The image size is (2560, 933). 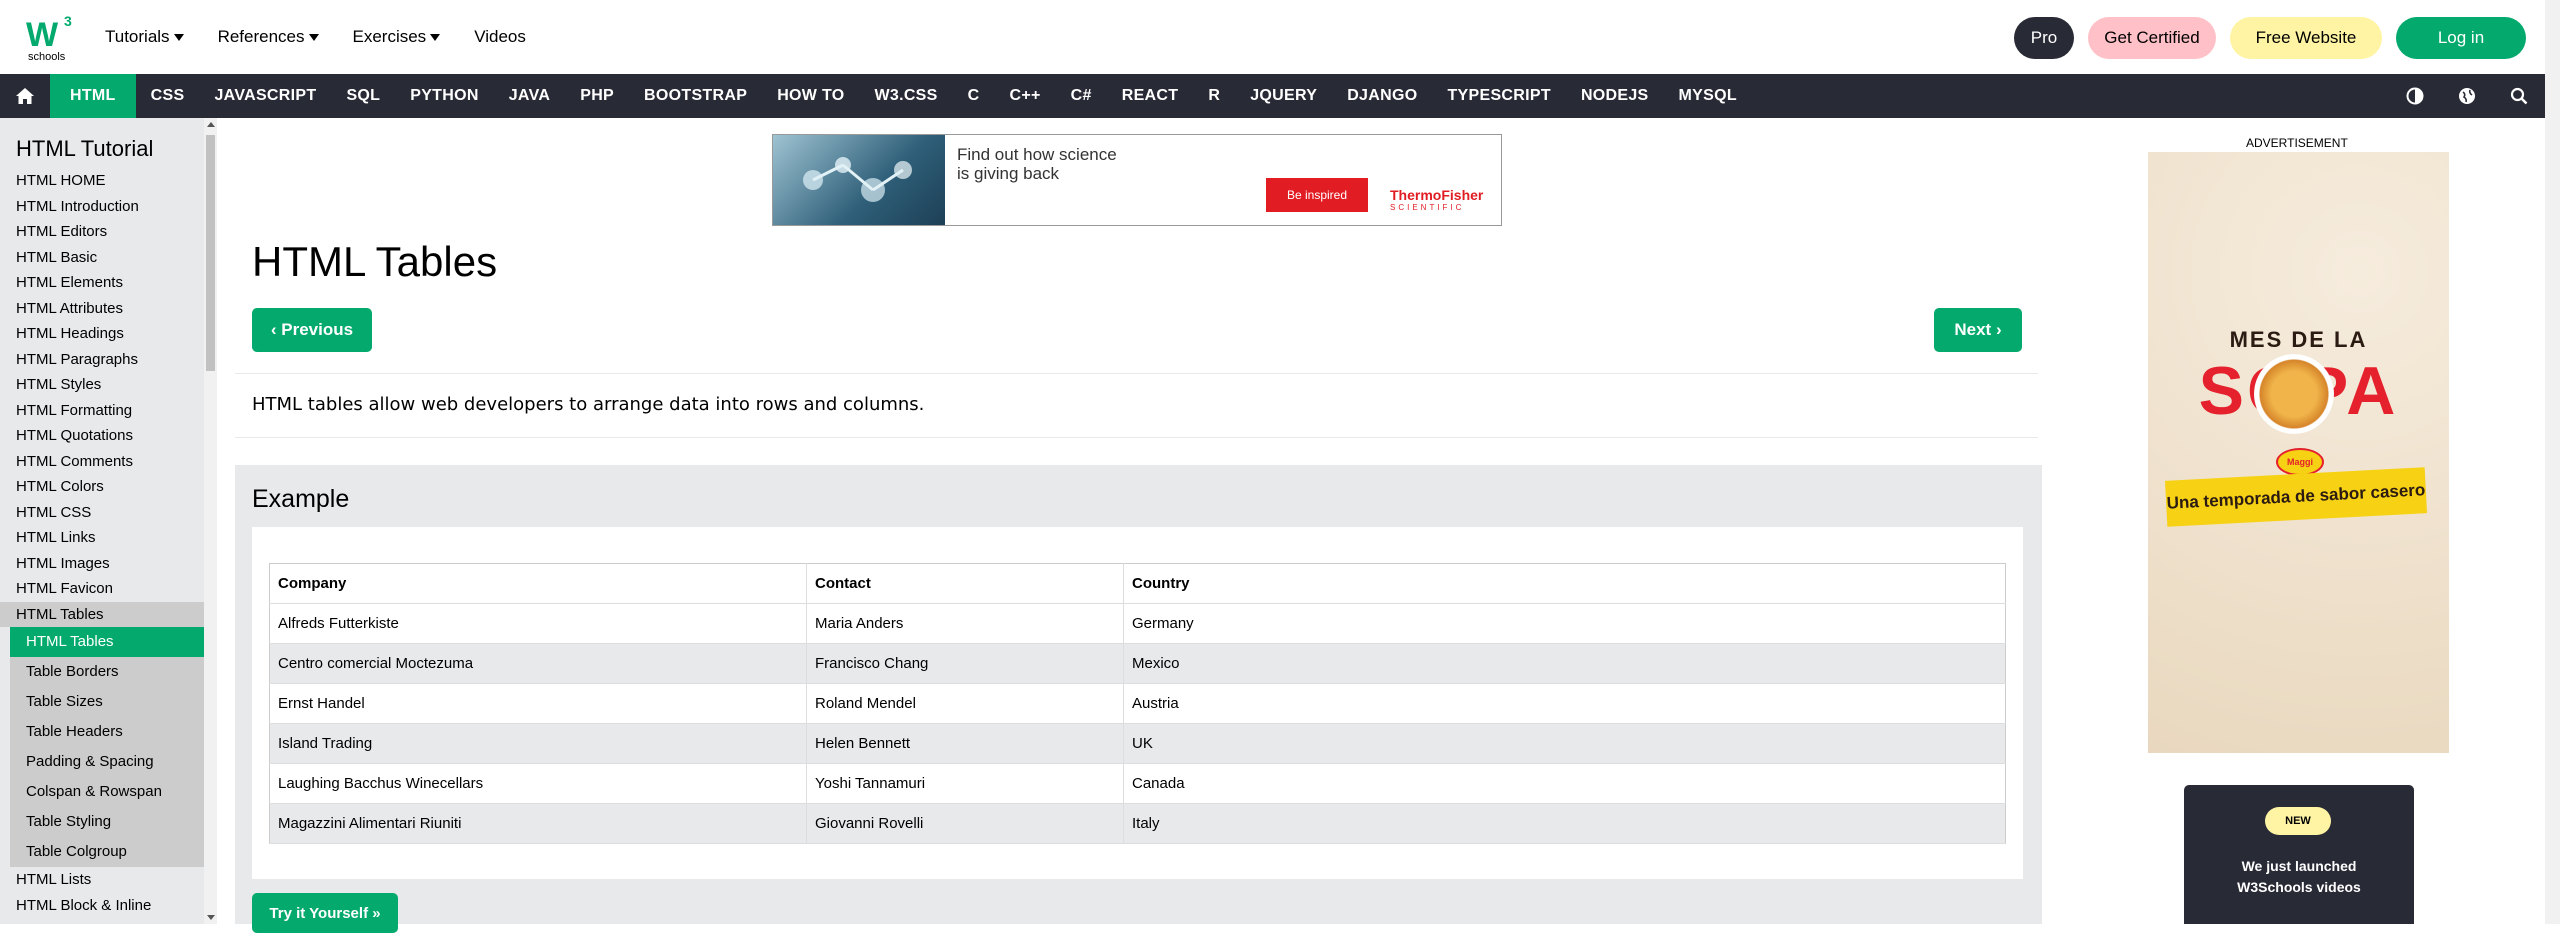 What do you see at coordinates (905, 96) in the screenshot?
I see `nav-item-w3-css: W3.CSS` at bounding box center [905, 96].